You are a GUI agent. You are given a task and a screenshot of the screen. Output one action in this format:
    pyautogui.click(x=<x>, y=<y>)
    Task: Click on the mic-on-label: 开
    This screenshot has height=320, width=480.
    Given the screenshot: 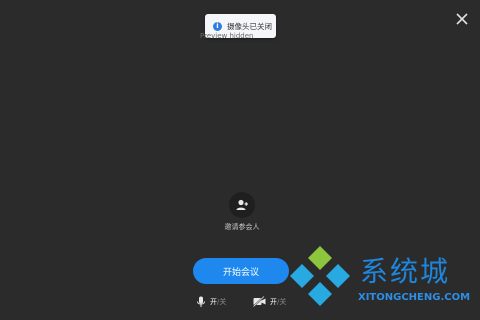 What is the action you would take?
    pyautogui.click(x=213, y=302)
    